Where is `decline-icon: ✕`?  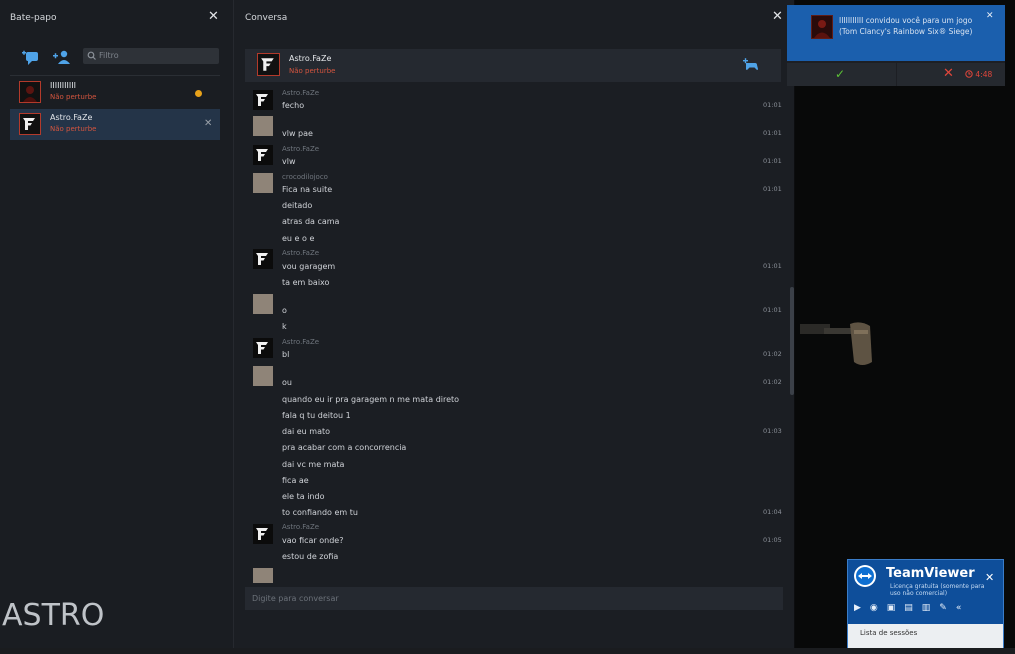
decline-icon: ✕ is located at coordinates (948, 73).